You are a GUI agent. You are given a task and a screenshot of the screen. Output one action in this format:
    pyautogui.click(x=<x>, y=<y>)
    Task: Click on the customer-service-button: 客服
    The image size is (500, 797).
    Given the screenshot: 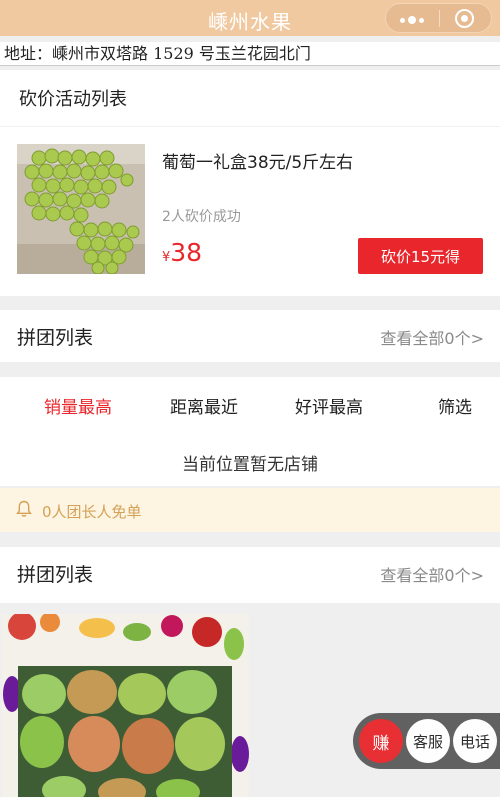 What is the action you would take?
    pyautogui.click(x=428, y=741)
    